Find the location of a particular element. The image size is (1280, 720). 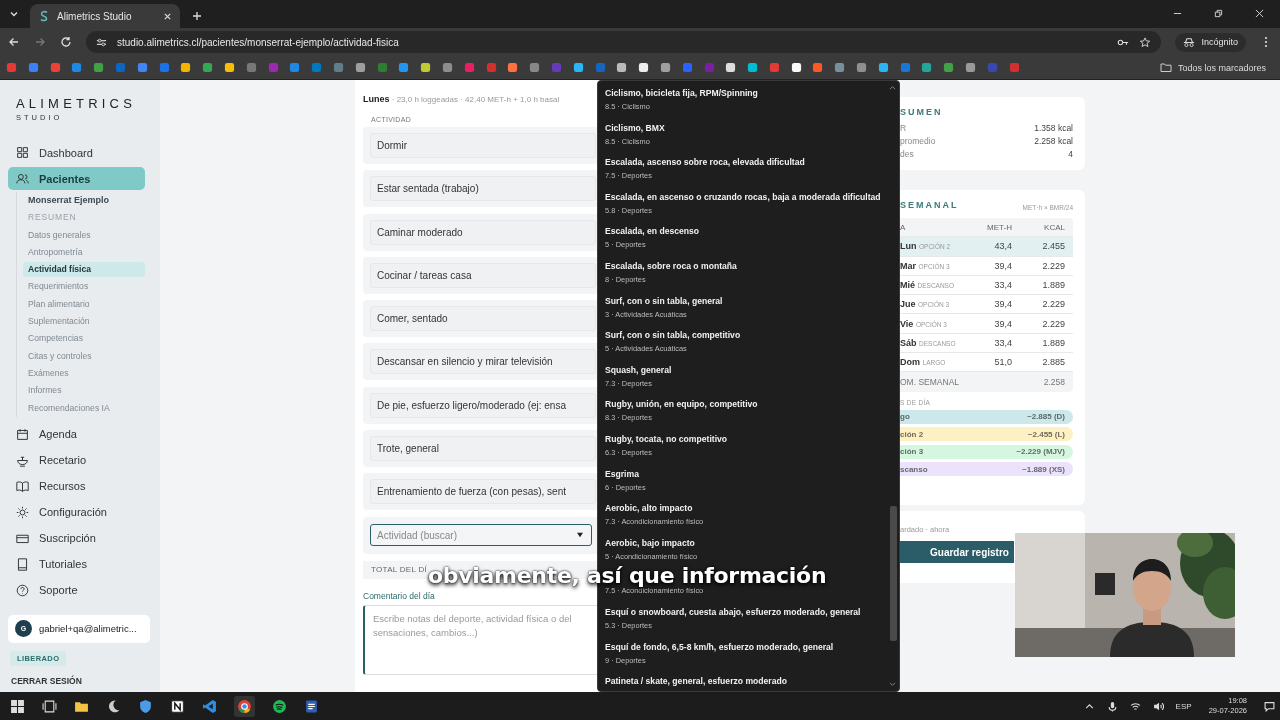

patient-name: Monserrat Ejemplo is located at coordinates (63, 201).